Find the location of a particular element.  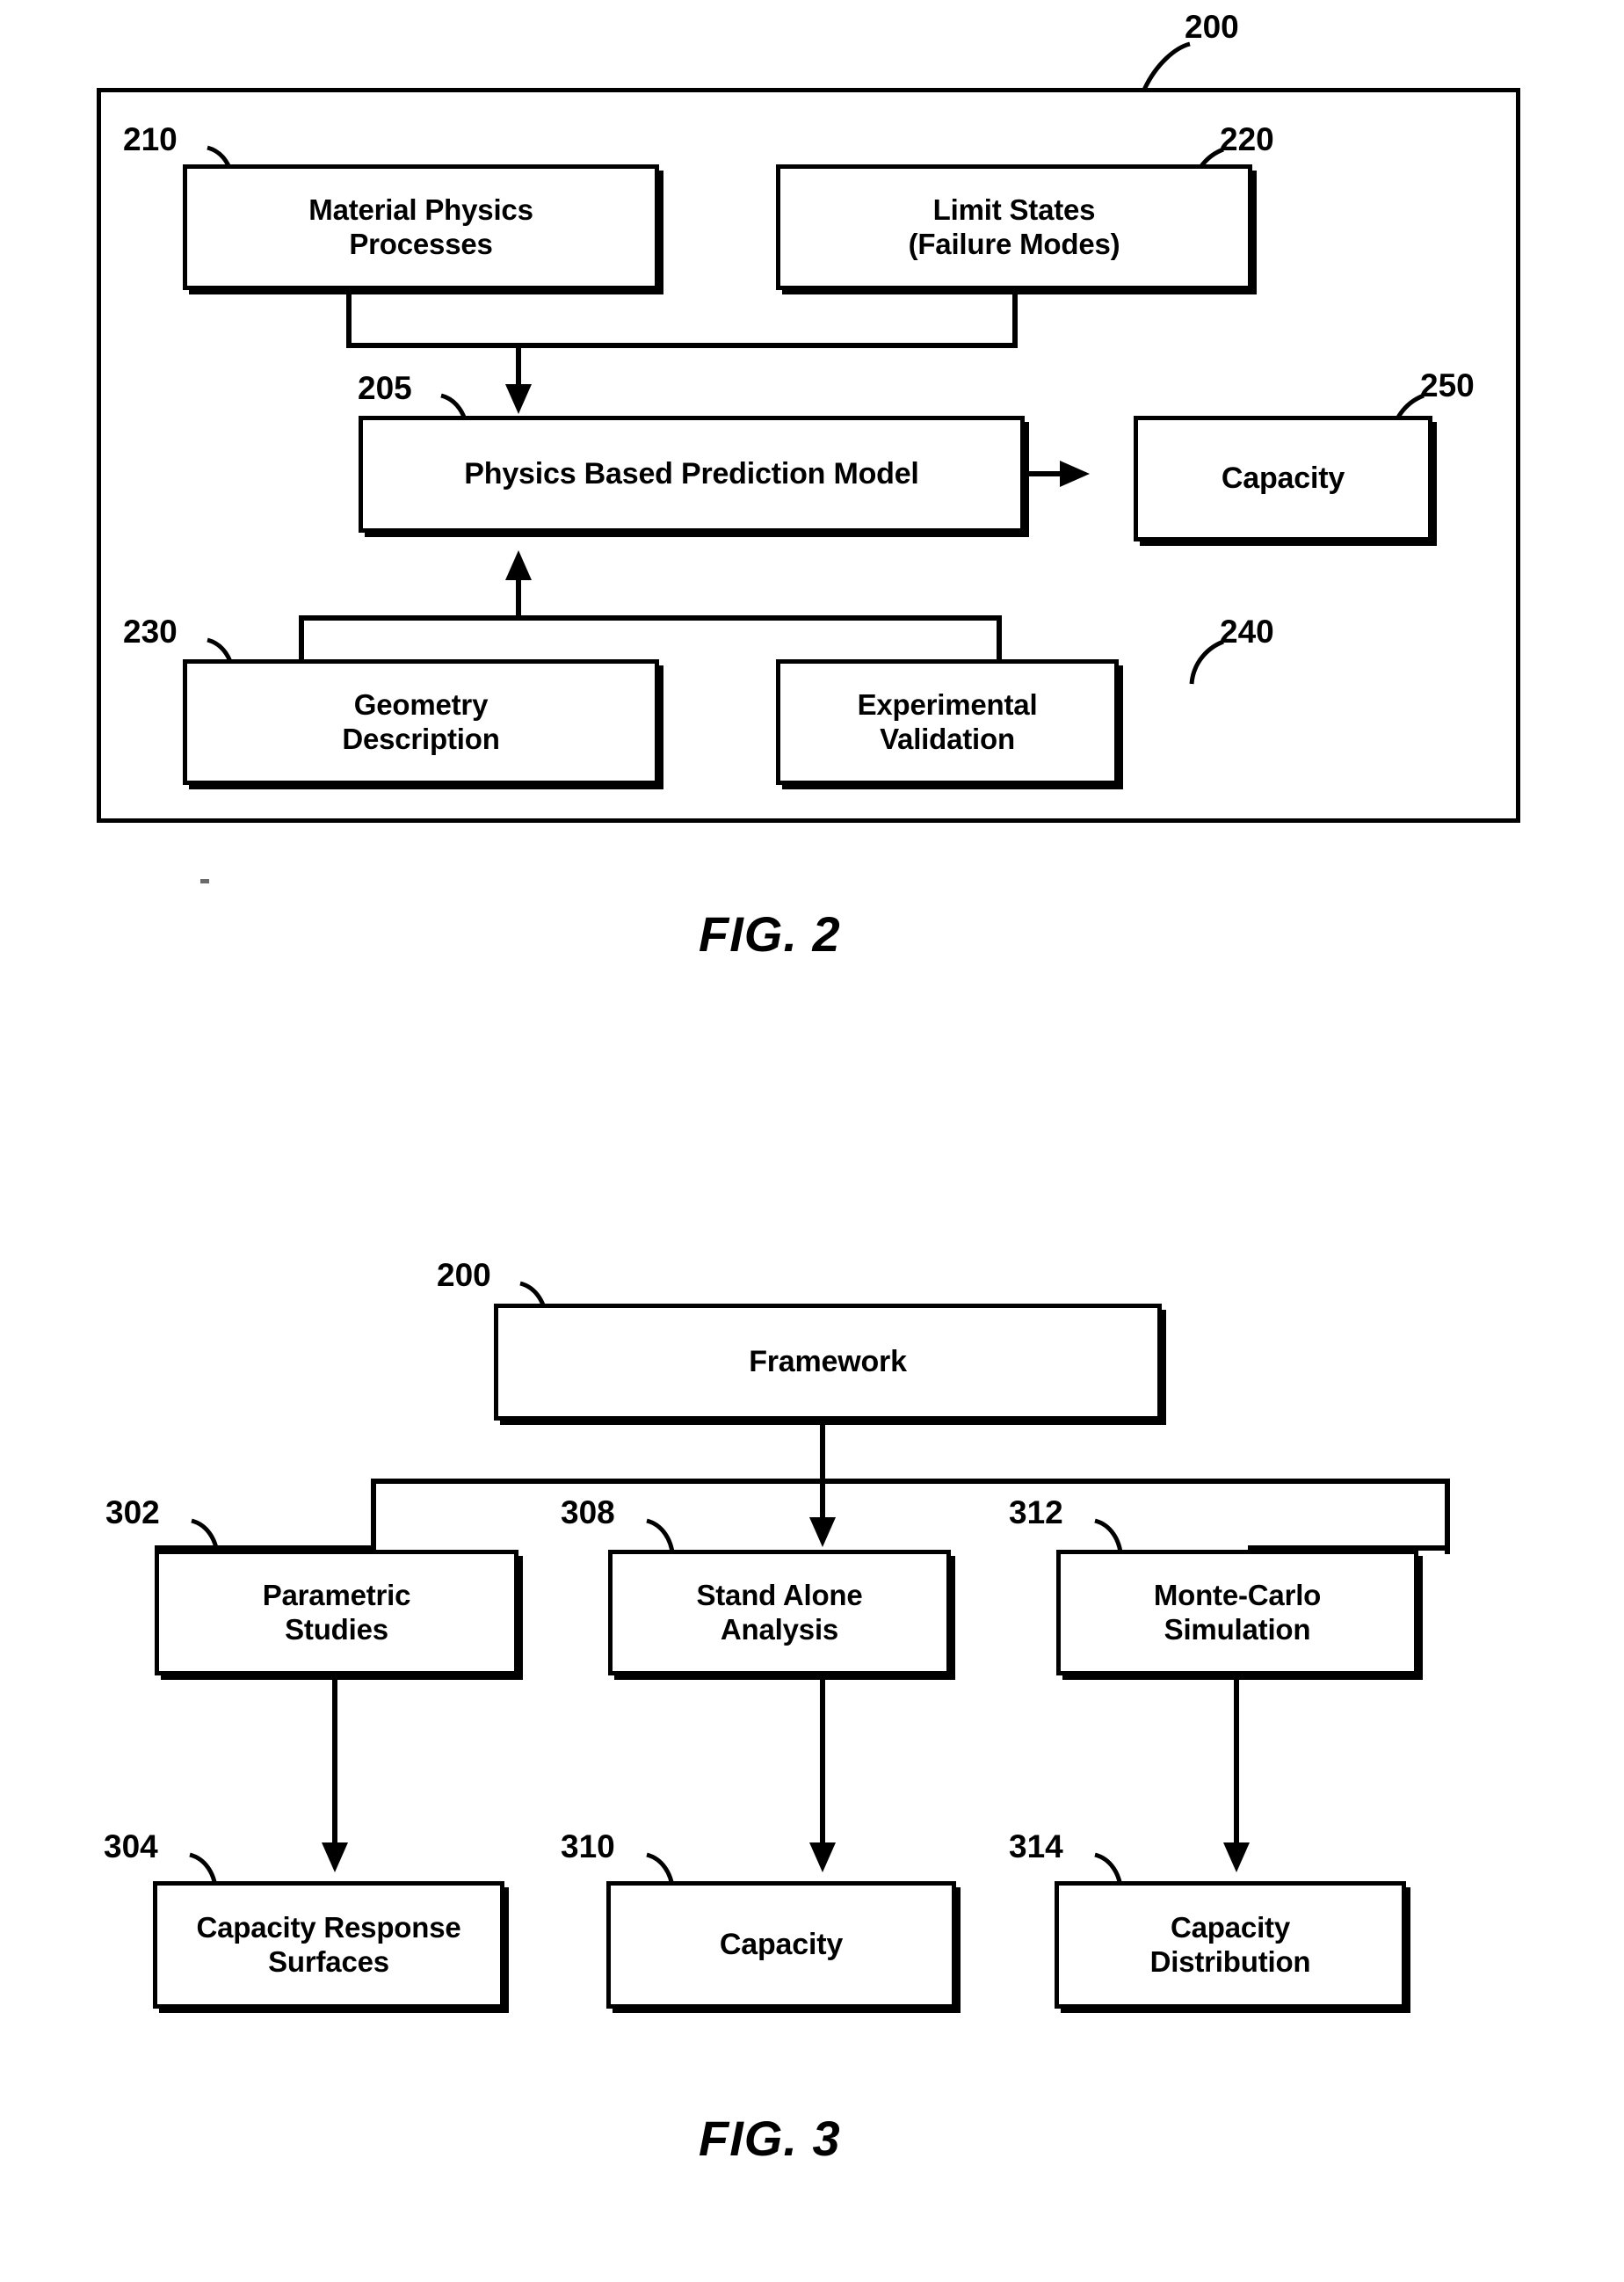

connector-merge-bus-bottom is located at coordinates (650, 618).